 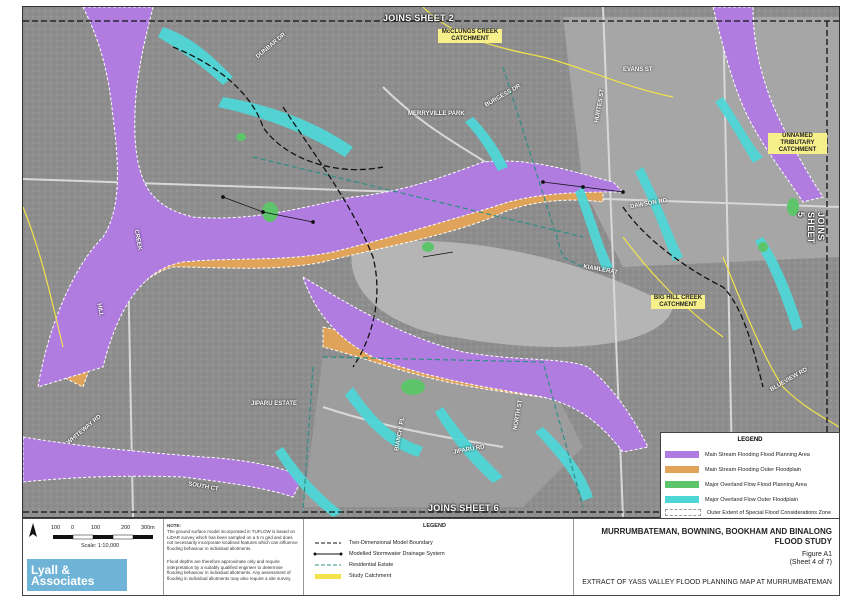 What do you see at coordinates (678, 302) in the screenshot?
I see `catchment-label-bighill: BIG HILL CREEK CATCHMENT` at bounding box center [678, 302].